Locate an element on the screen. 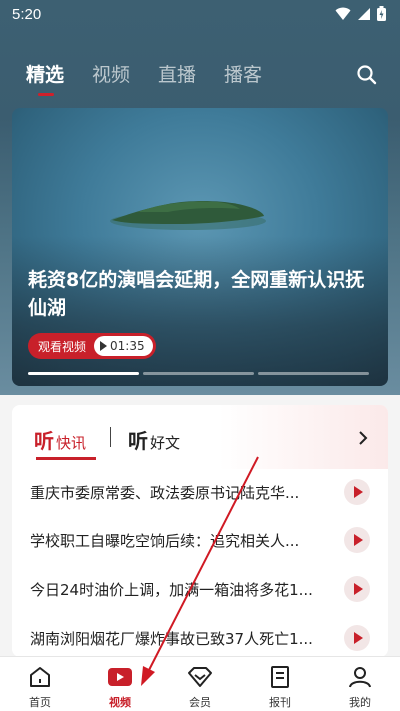  nav-newspaper: 报刊 is located at coordinates (280, 684).